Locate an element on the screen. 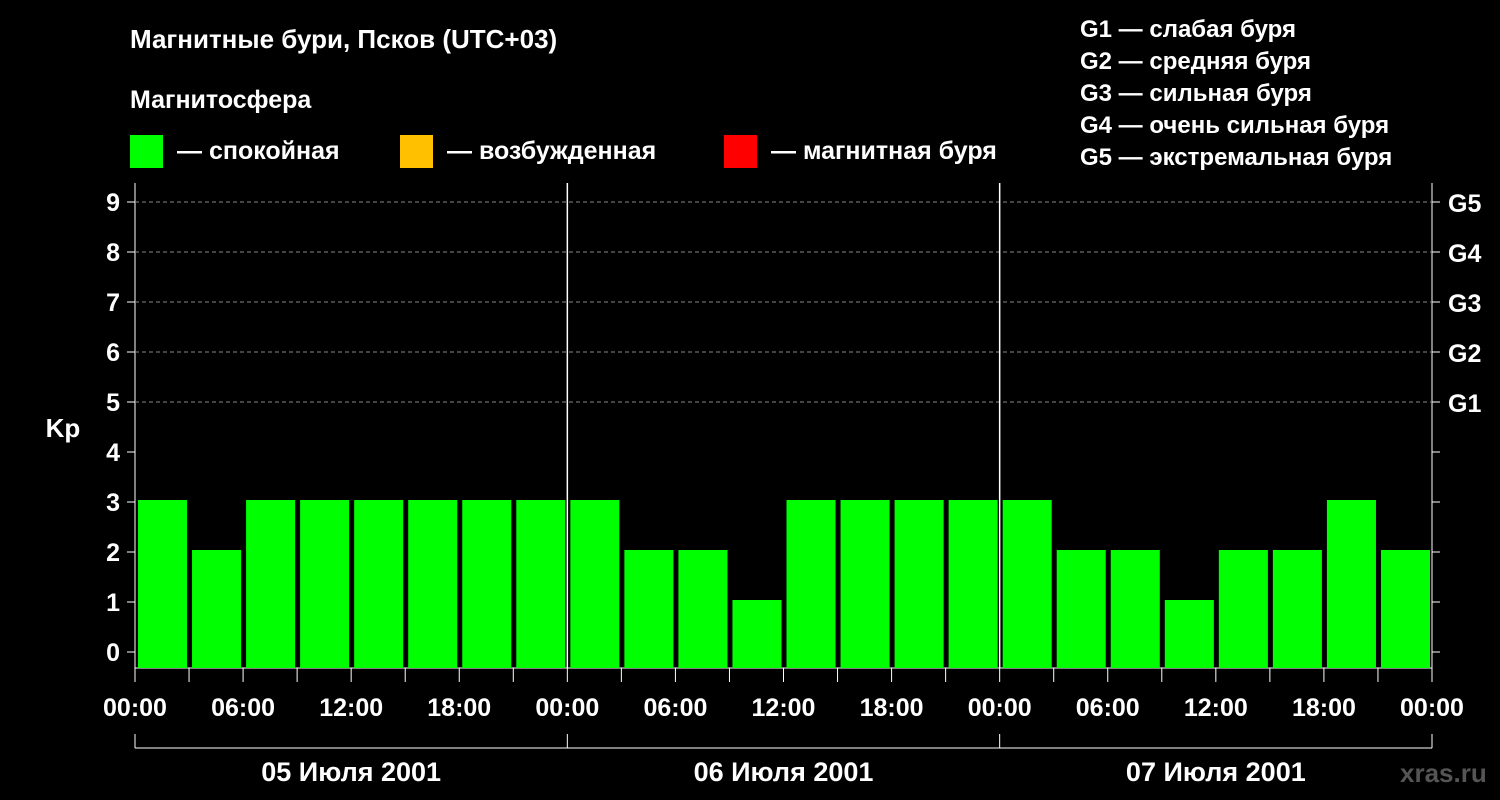 The image size is (1500, 800). watermark: xras.ru is located at coordinates (1443, 773).